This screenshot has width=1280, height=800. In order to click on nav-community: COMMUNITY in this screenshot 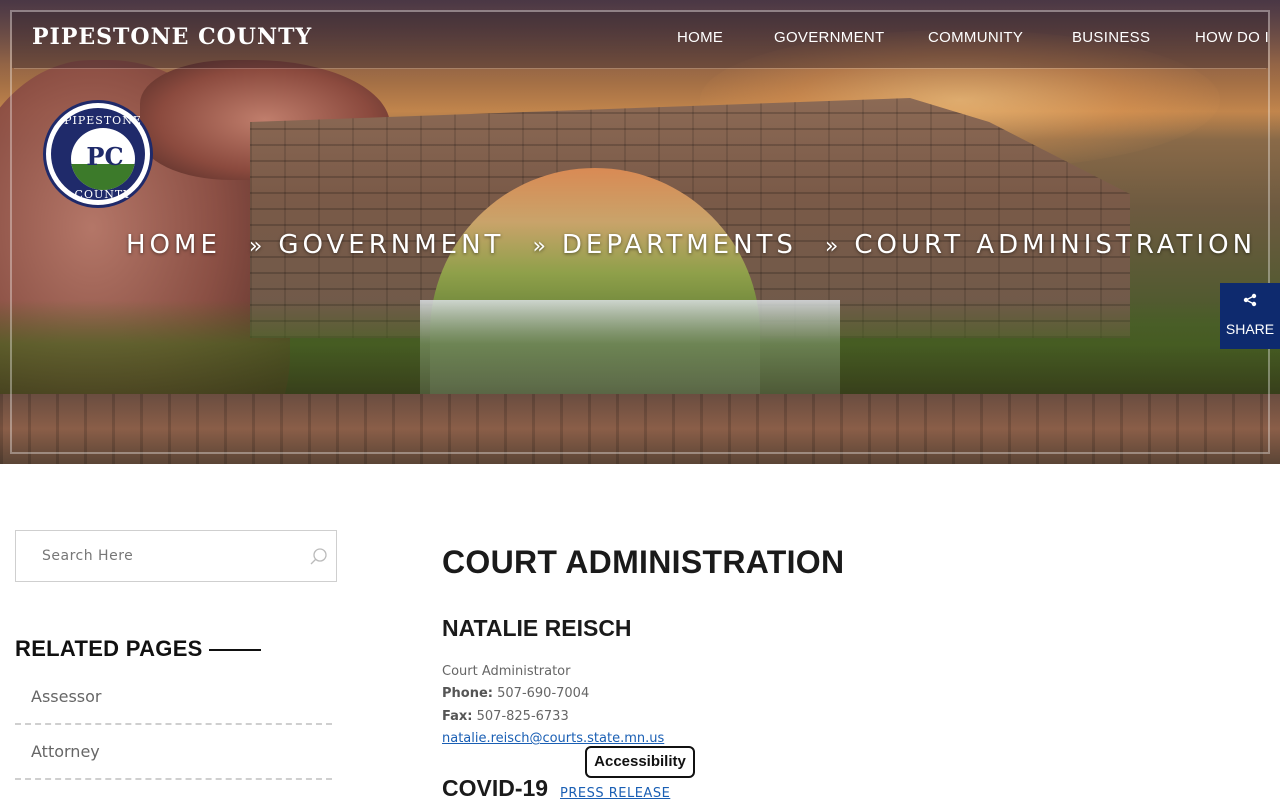, I will do `click(975, 37)`.